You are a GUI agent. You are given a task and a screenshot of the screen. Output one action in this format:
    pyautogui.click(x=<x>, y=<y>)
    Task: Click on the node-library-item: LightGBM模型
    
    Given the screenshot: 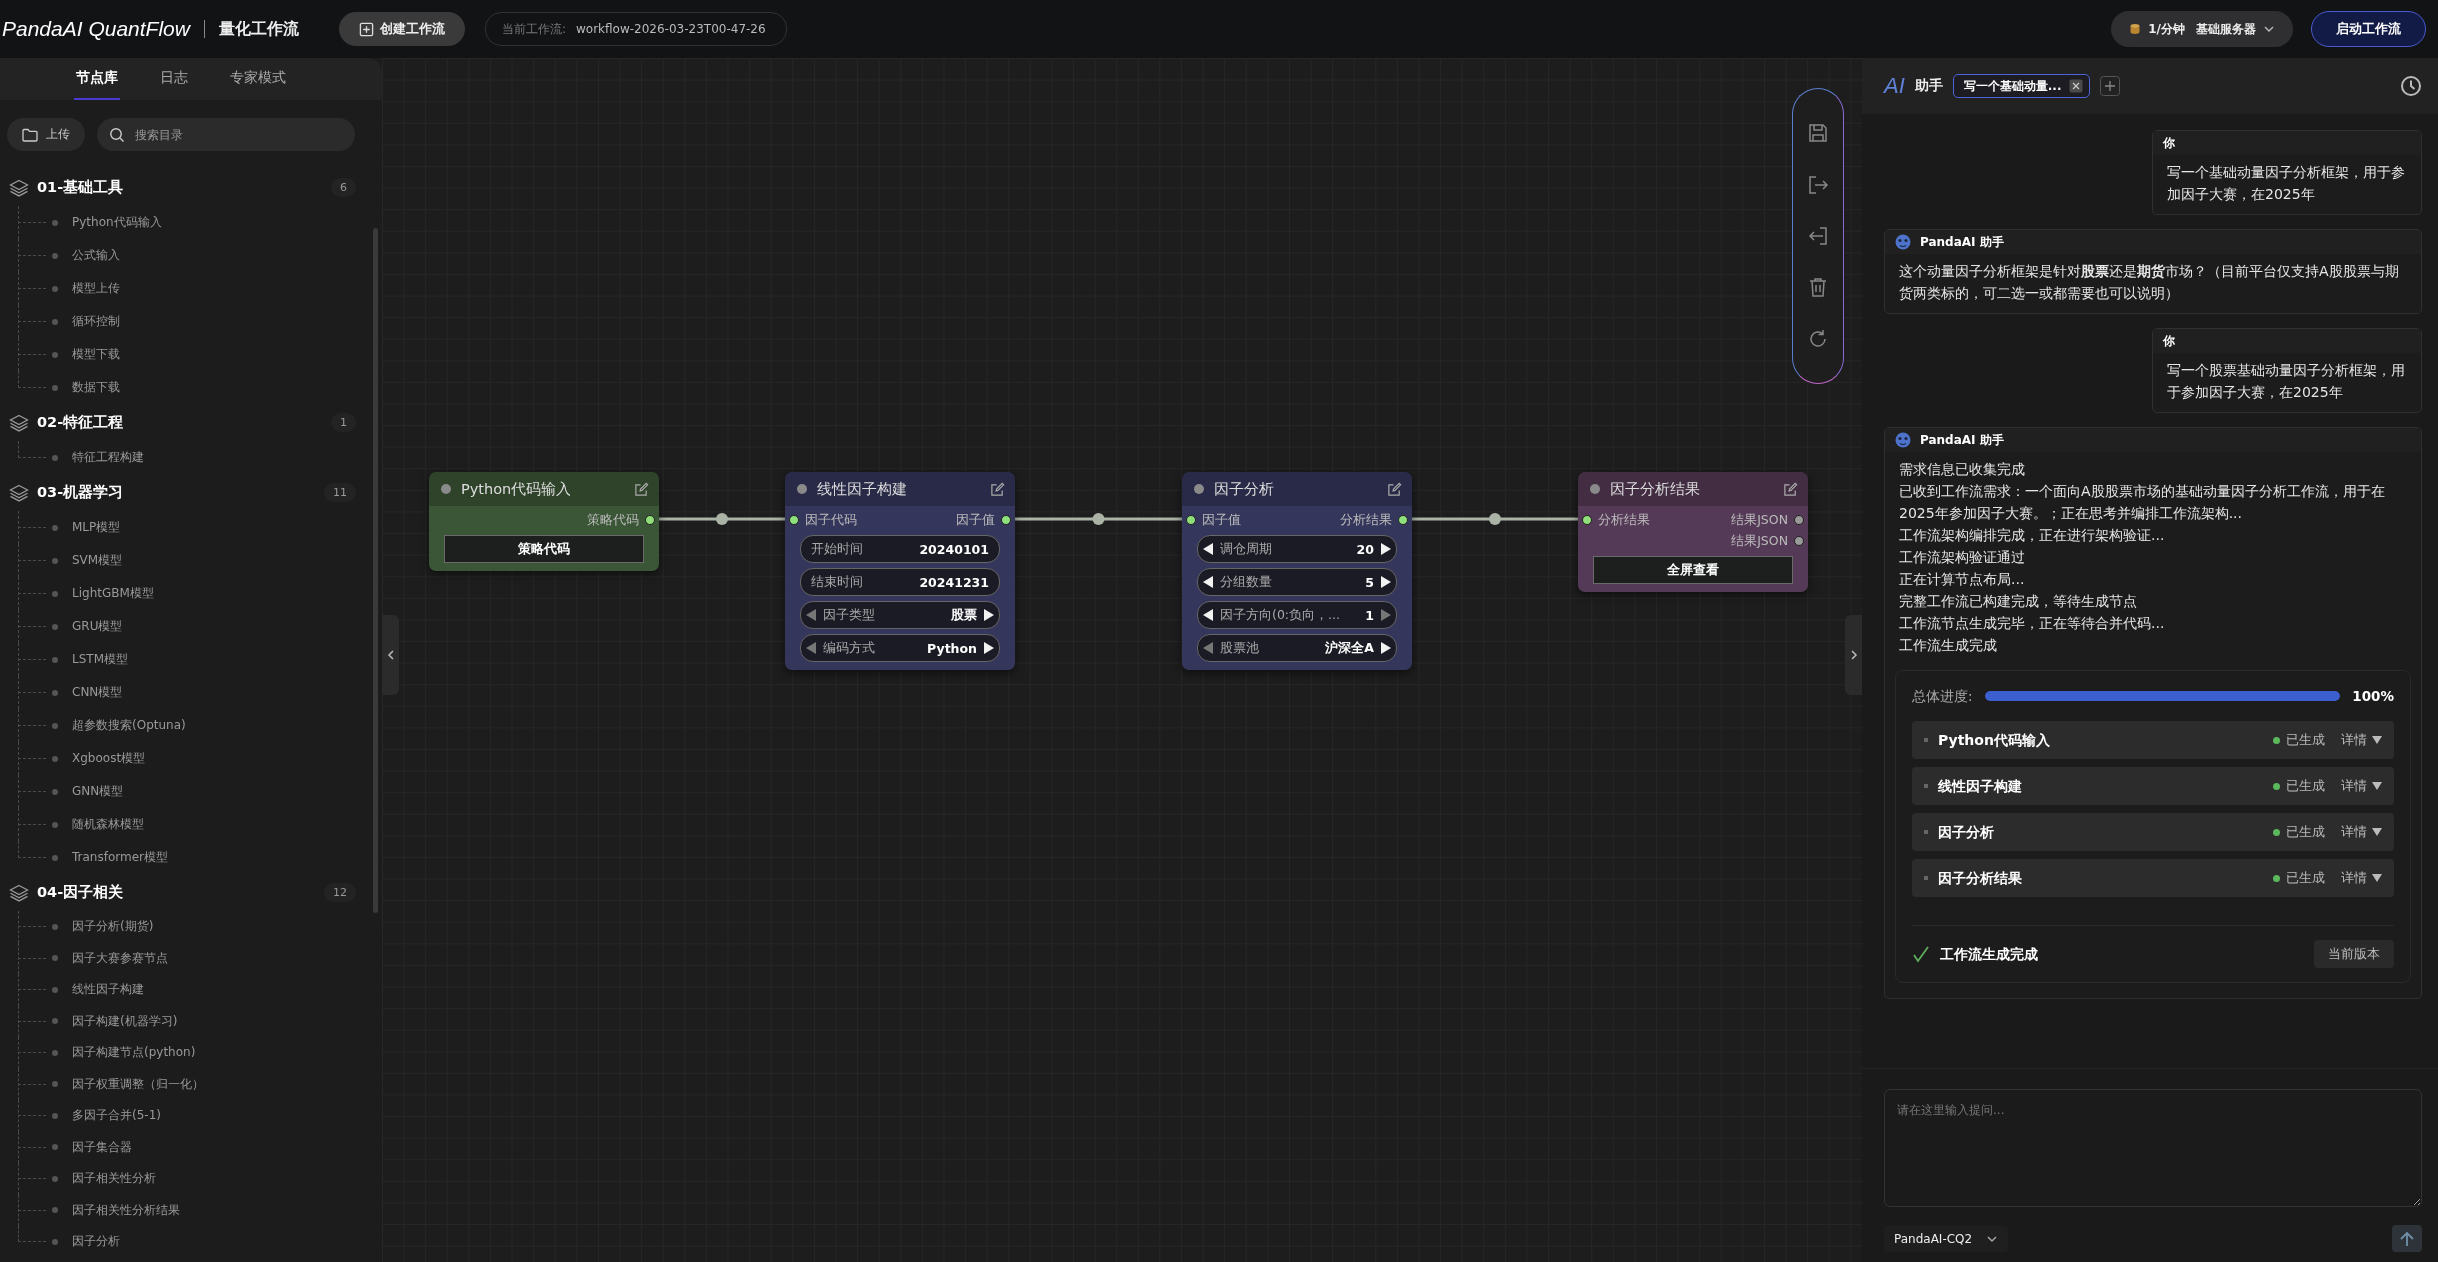 What is the action you would take?
    pyautogui.click(x=100, y=593)
    